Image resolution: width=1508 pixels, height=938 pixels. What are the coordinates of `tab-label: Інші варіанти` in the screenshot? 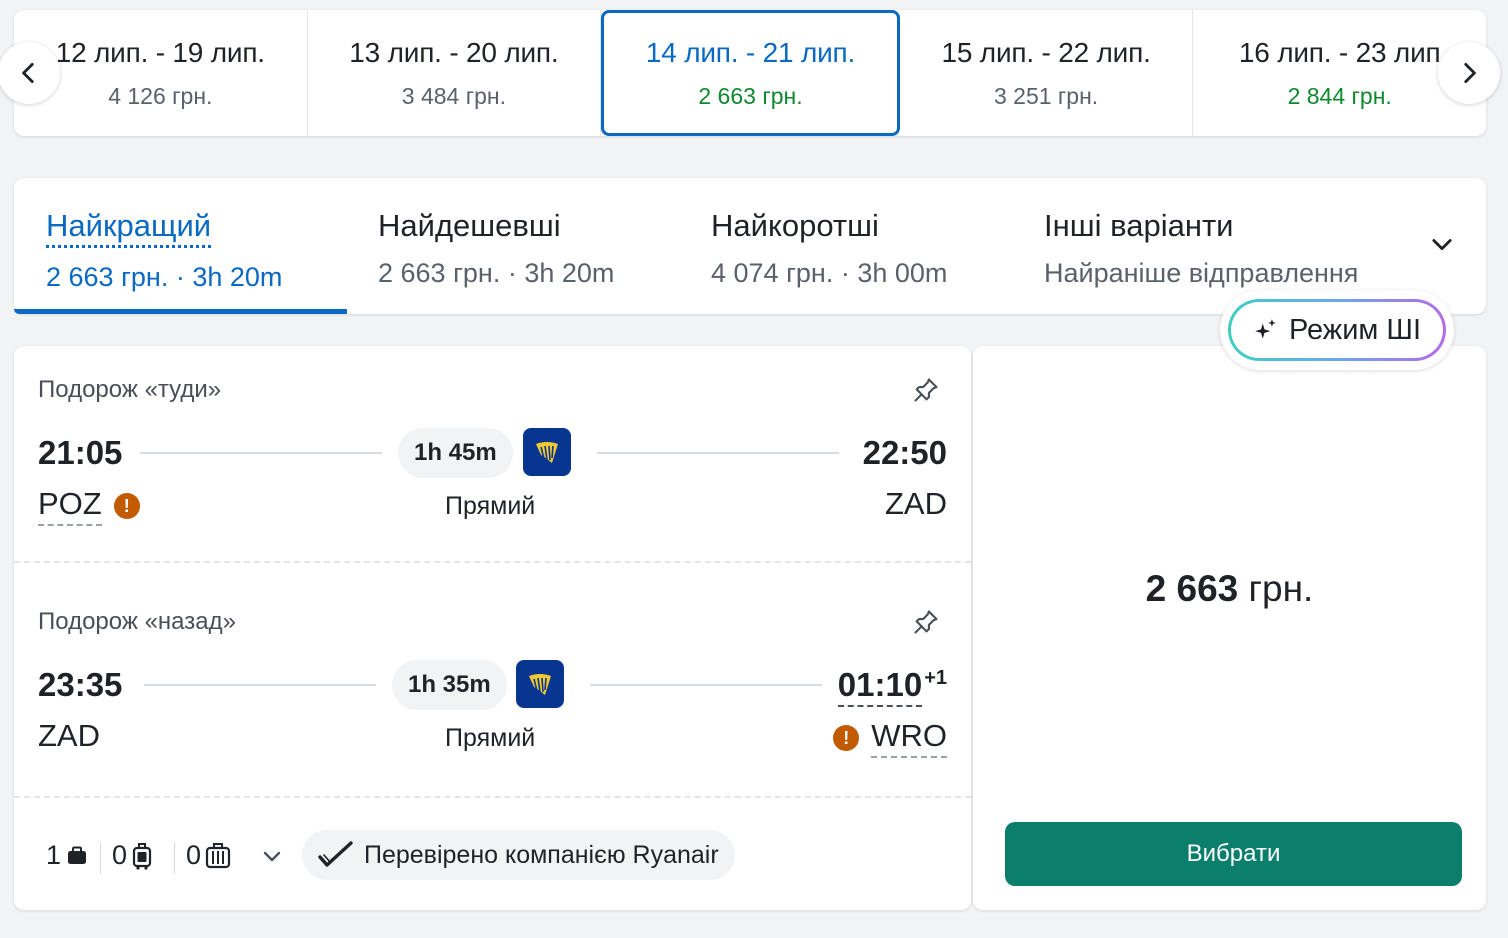 It's located at (1139, 225).